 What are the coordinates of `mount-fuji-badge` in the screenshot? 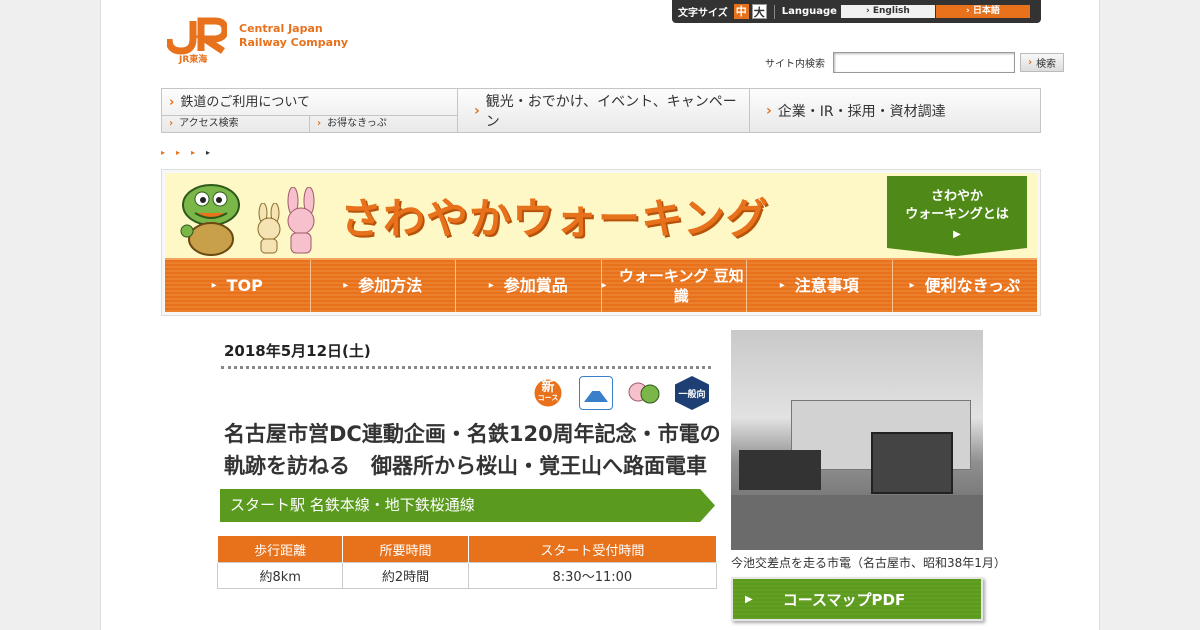 It's located at (596, 393).